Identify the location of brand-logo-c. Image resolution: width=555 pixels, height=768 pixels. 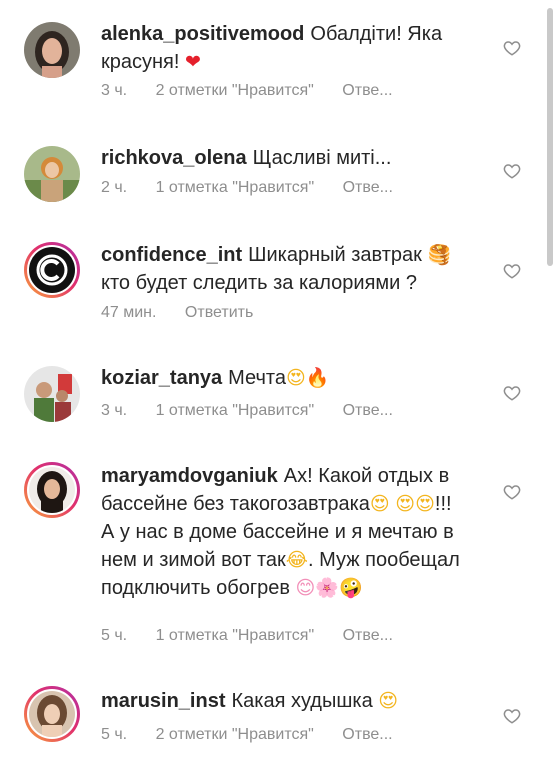
(52, 270).